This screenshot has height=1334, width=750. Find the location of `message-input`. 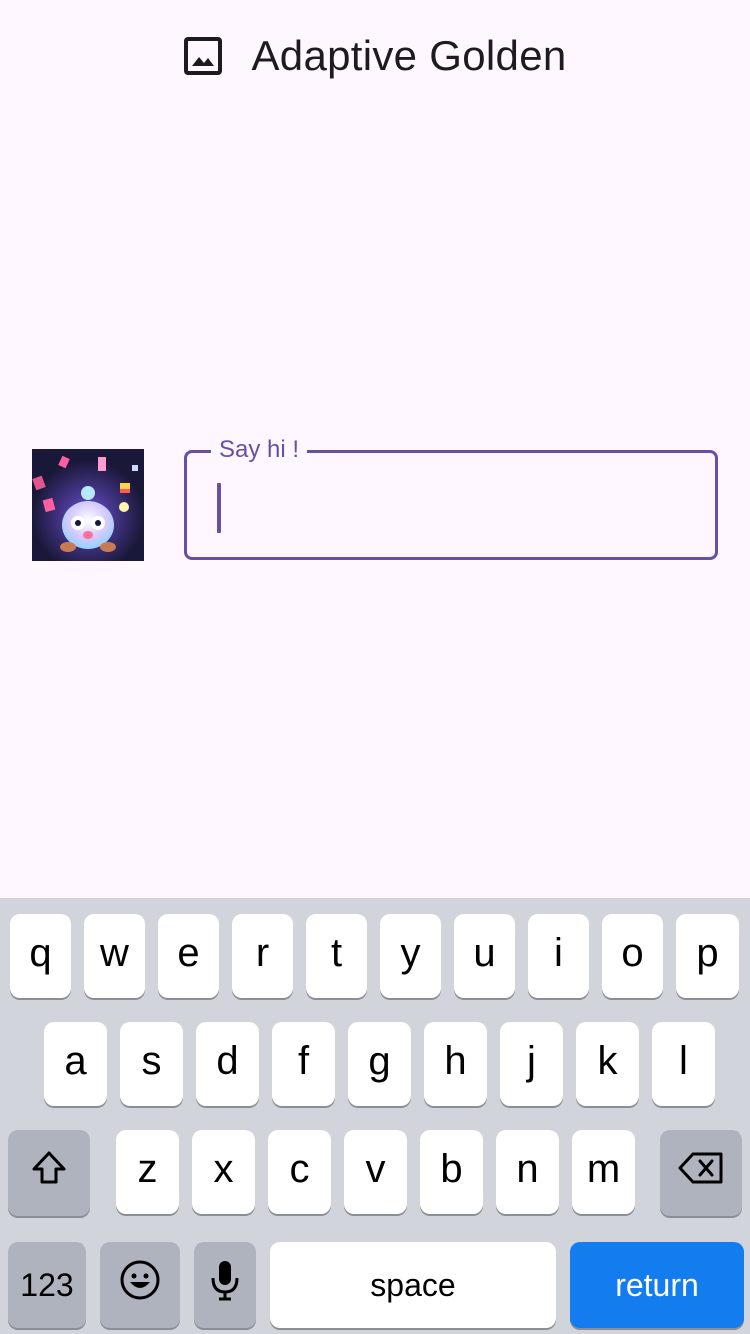

message-input is located at coordinates (450, 507).